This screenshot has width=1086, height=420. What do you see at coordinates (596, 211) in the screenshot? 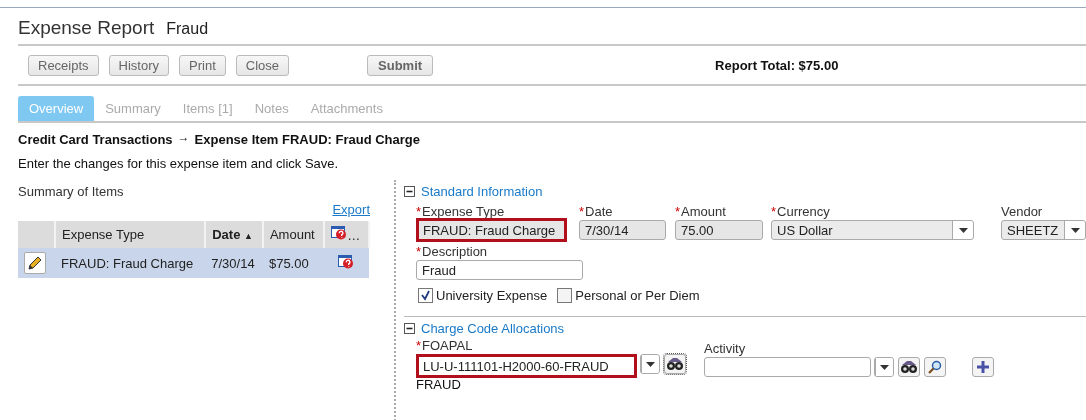
I see `field-label: *Date` at bounding box center [596, 211].